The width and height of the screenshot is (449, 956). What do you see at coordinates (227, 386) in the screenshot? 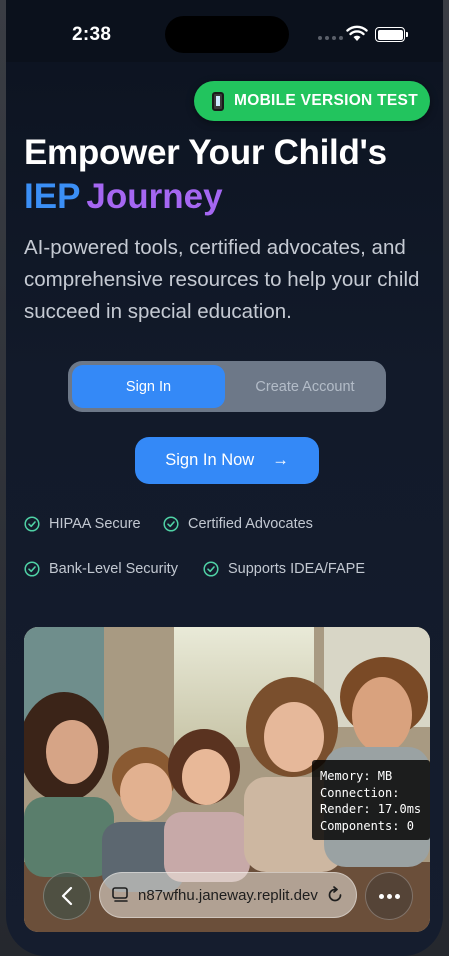
I see `auth-toggle: Sign In Create Account` at bounding box center [227, 386].